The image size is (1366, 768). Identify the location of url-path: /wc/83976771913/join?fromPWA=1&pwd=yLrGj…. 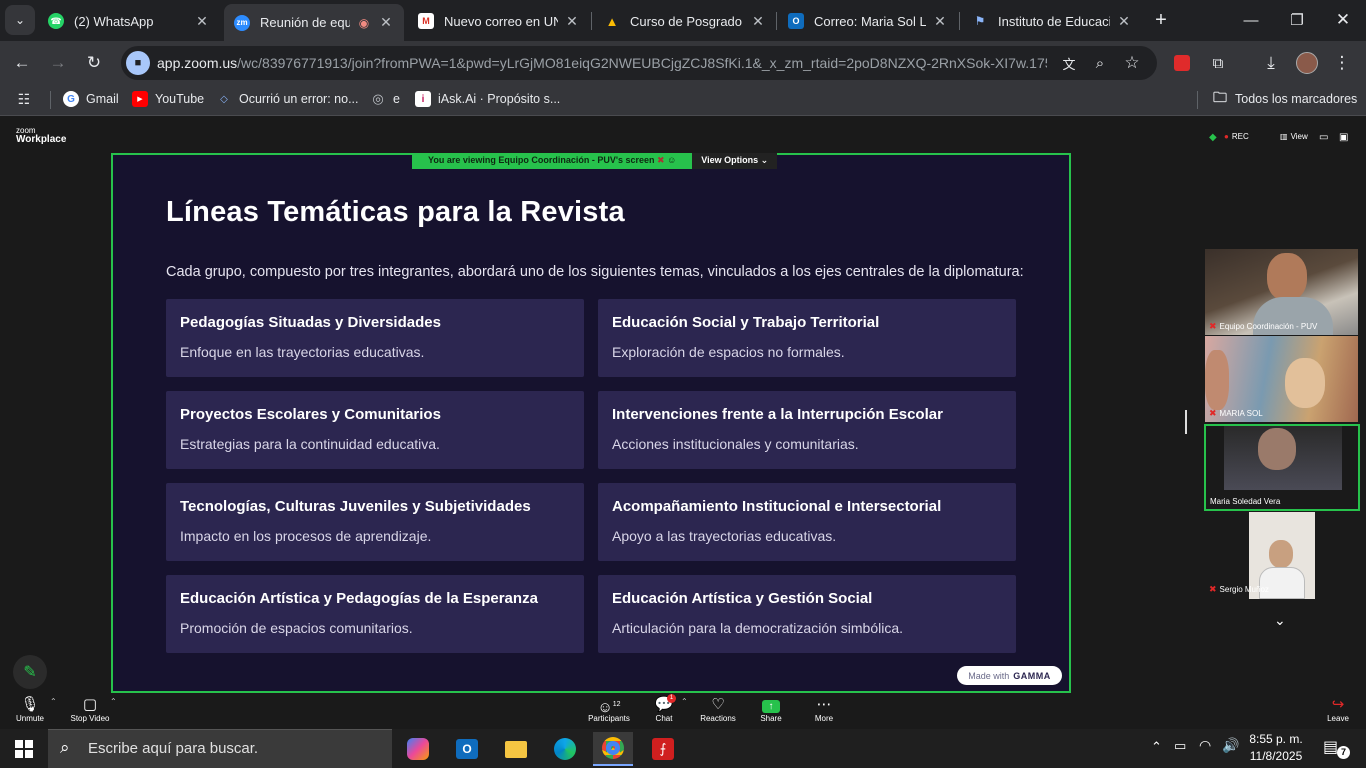
(642, 63).